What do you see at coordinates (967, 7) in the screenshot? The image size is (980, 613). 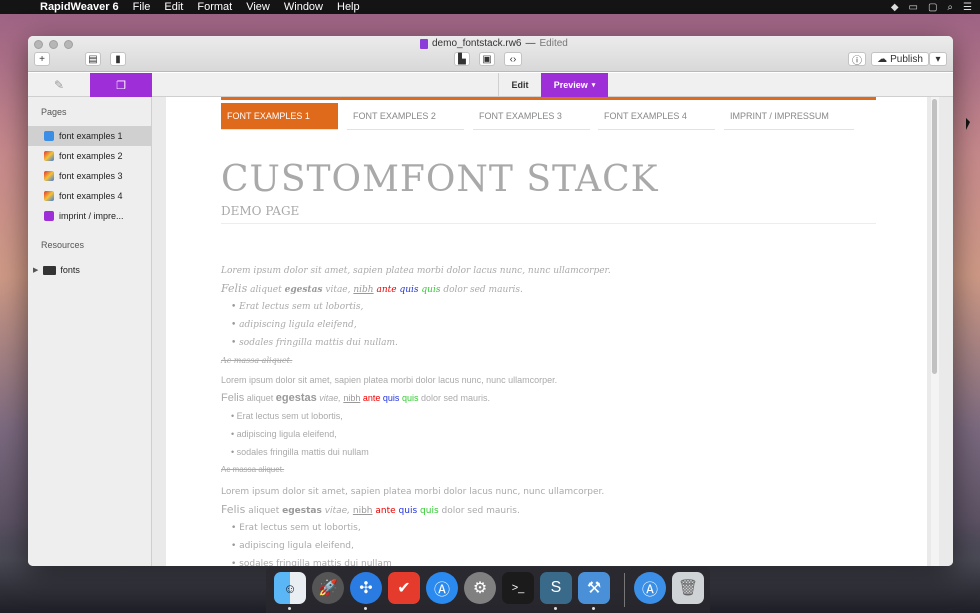 I see `notification-center-icon: ☰` at bounding box center [967, 7].